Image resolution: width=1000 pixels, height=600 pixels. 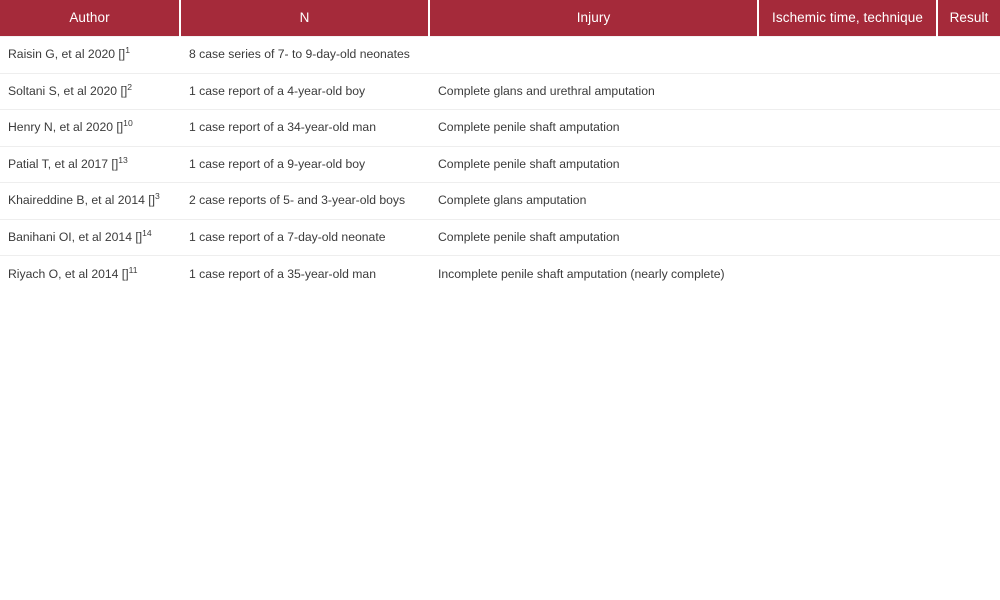 What do you see at coordinates (593, 92) in the screenshot?
I see `cell-injury: Complete glans and urethral amputation` at bounding box center [593, 92].